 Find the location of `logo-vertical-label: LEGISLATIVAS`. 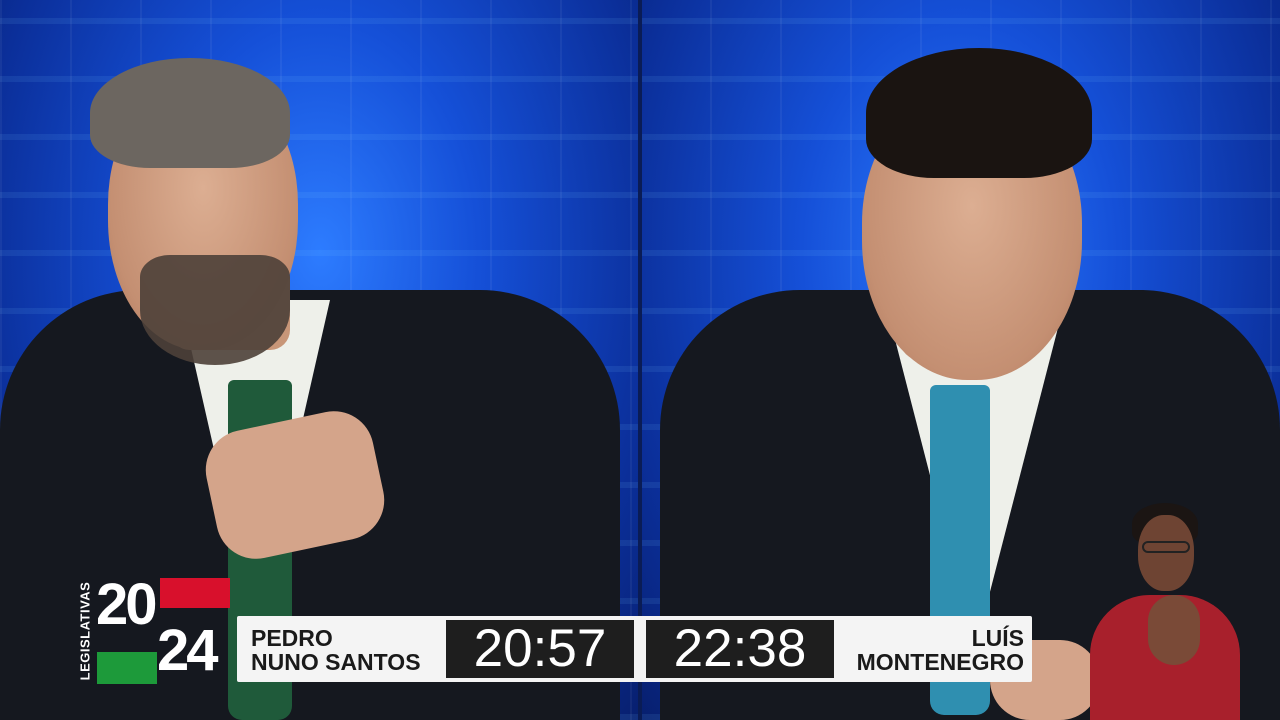

logo-vertical-label: LEGISLATIVAS is located at coordinates (85, 631).